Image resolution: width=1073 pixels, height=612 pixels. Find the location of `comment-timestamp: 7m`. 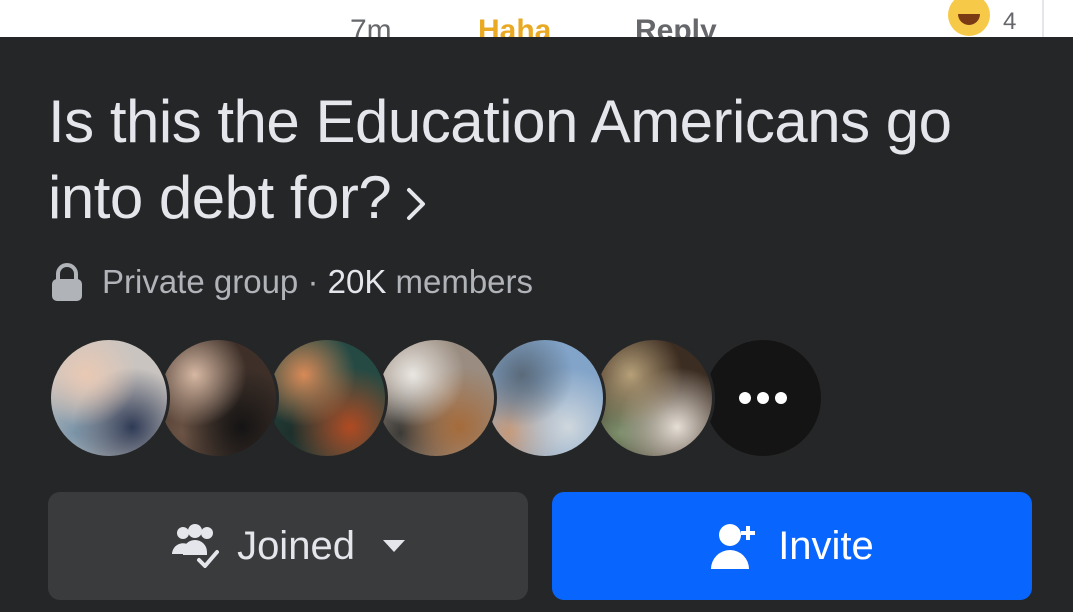

comment-timestamp: 7m is located at coordinates (371, 25).